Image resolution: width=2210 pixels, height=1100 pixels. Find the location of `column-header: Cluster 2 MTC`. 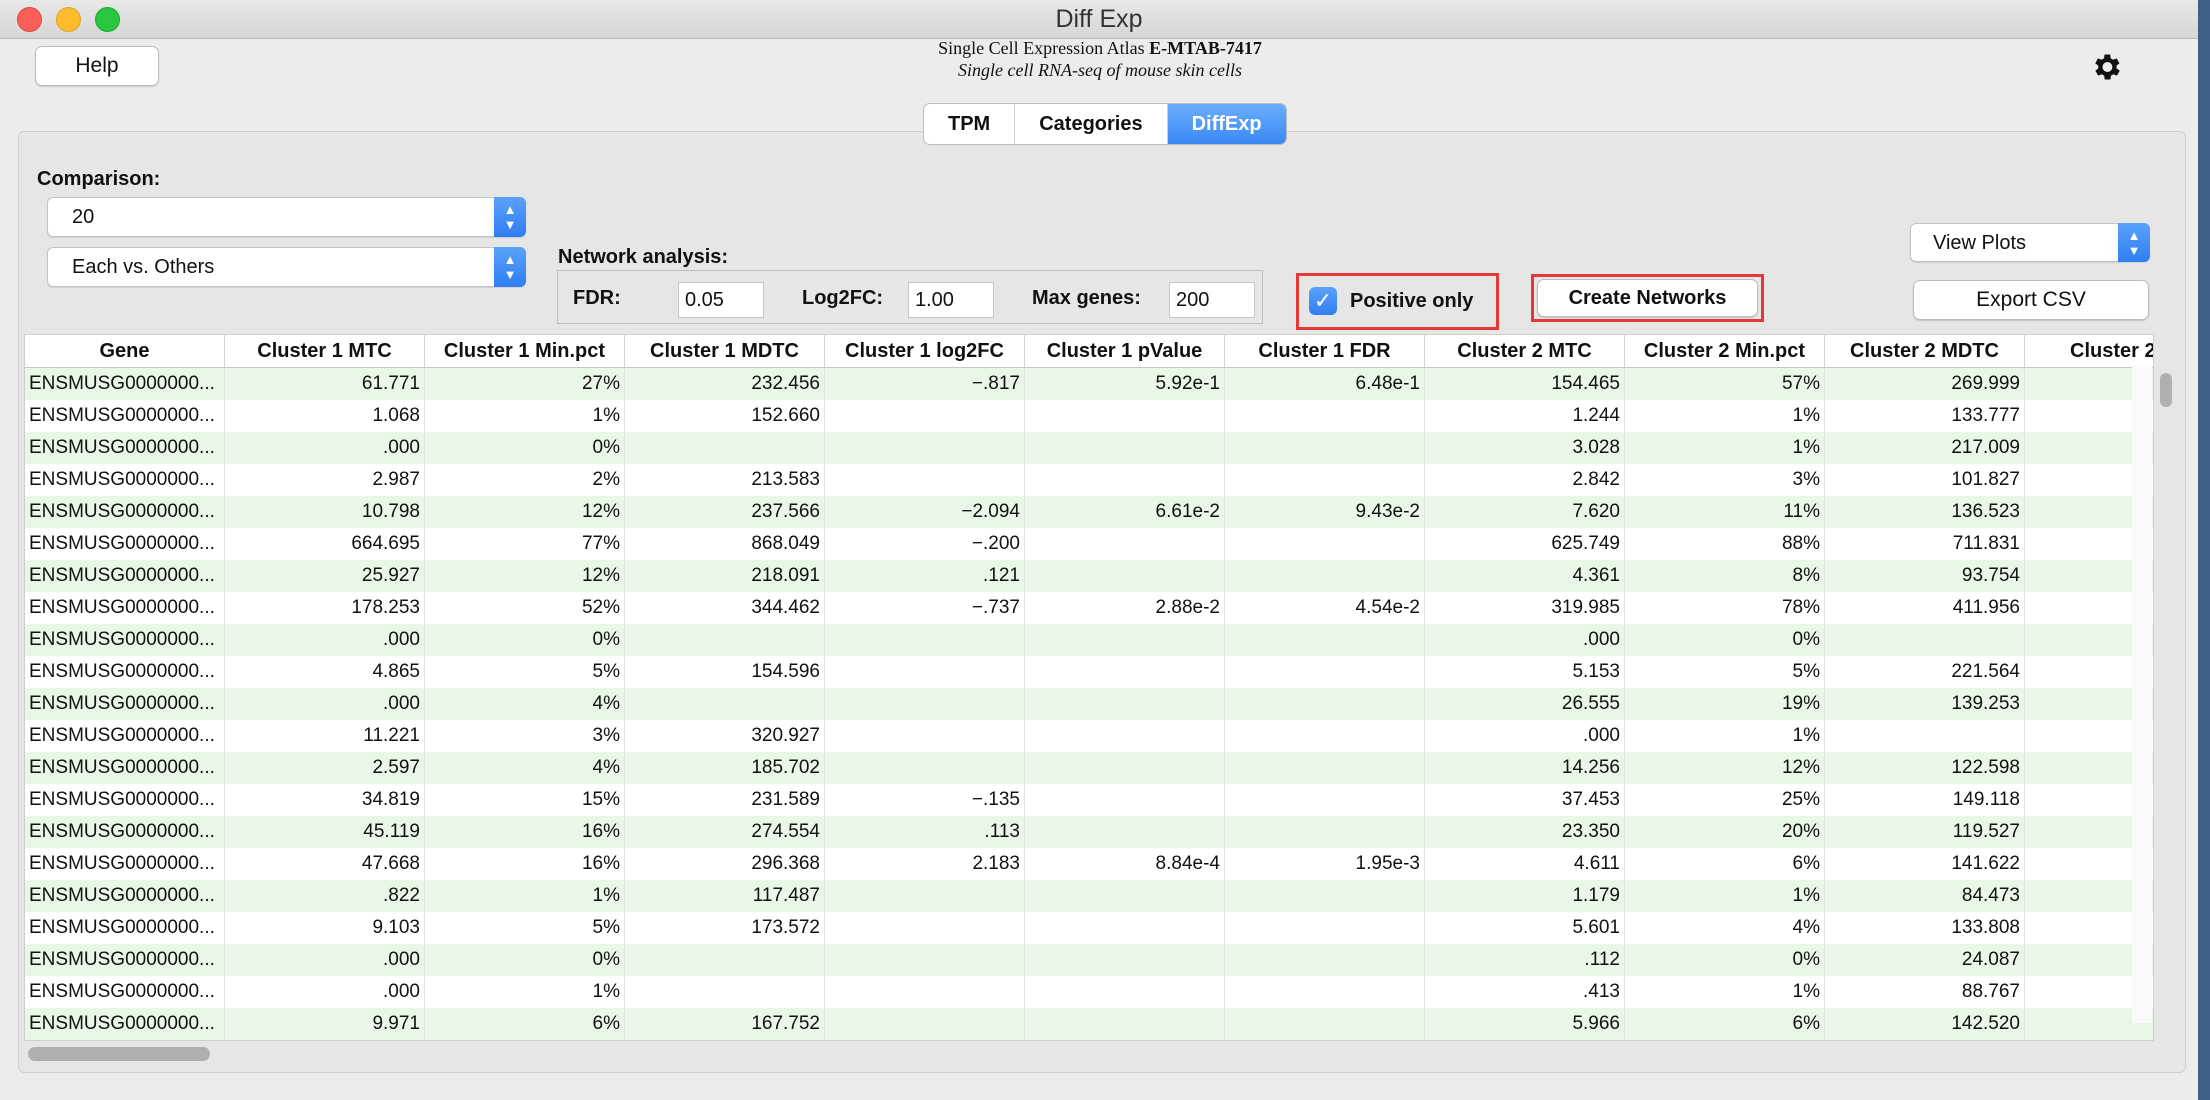

column-header: Cluster 2 MTC is located at coordinates (1525, 351).